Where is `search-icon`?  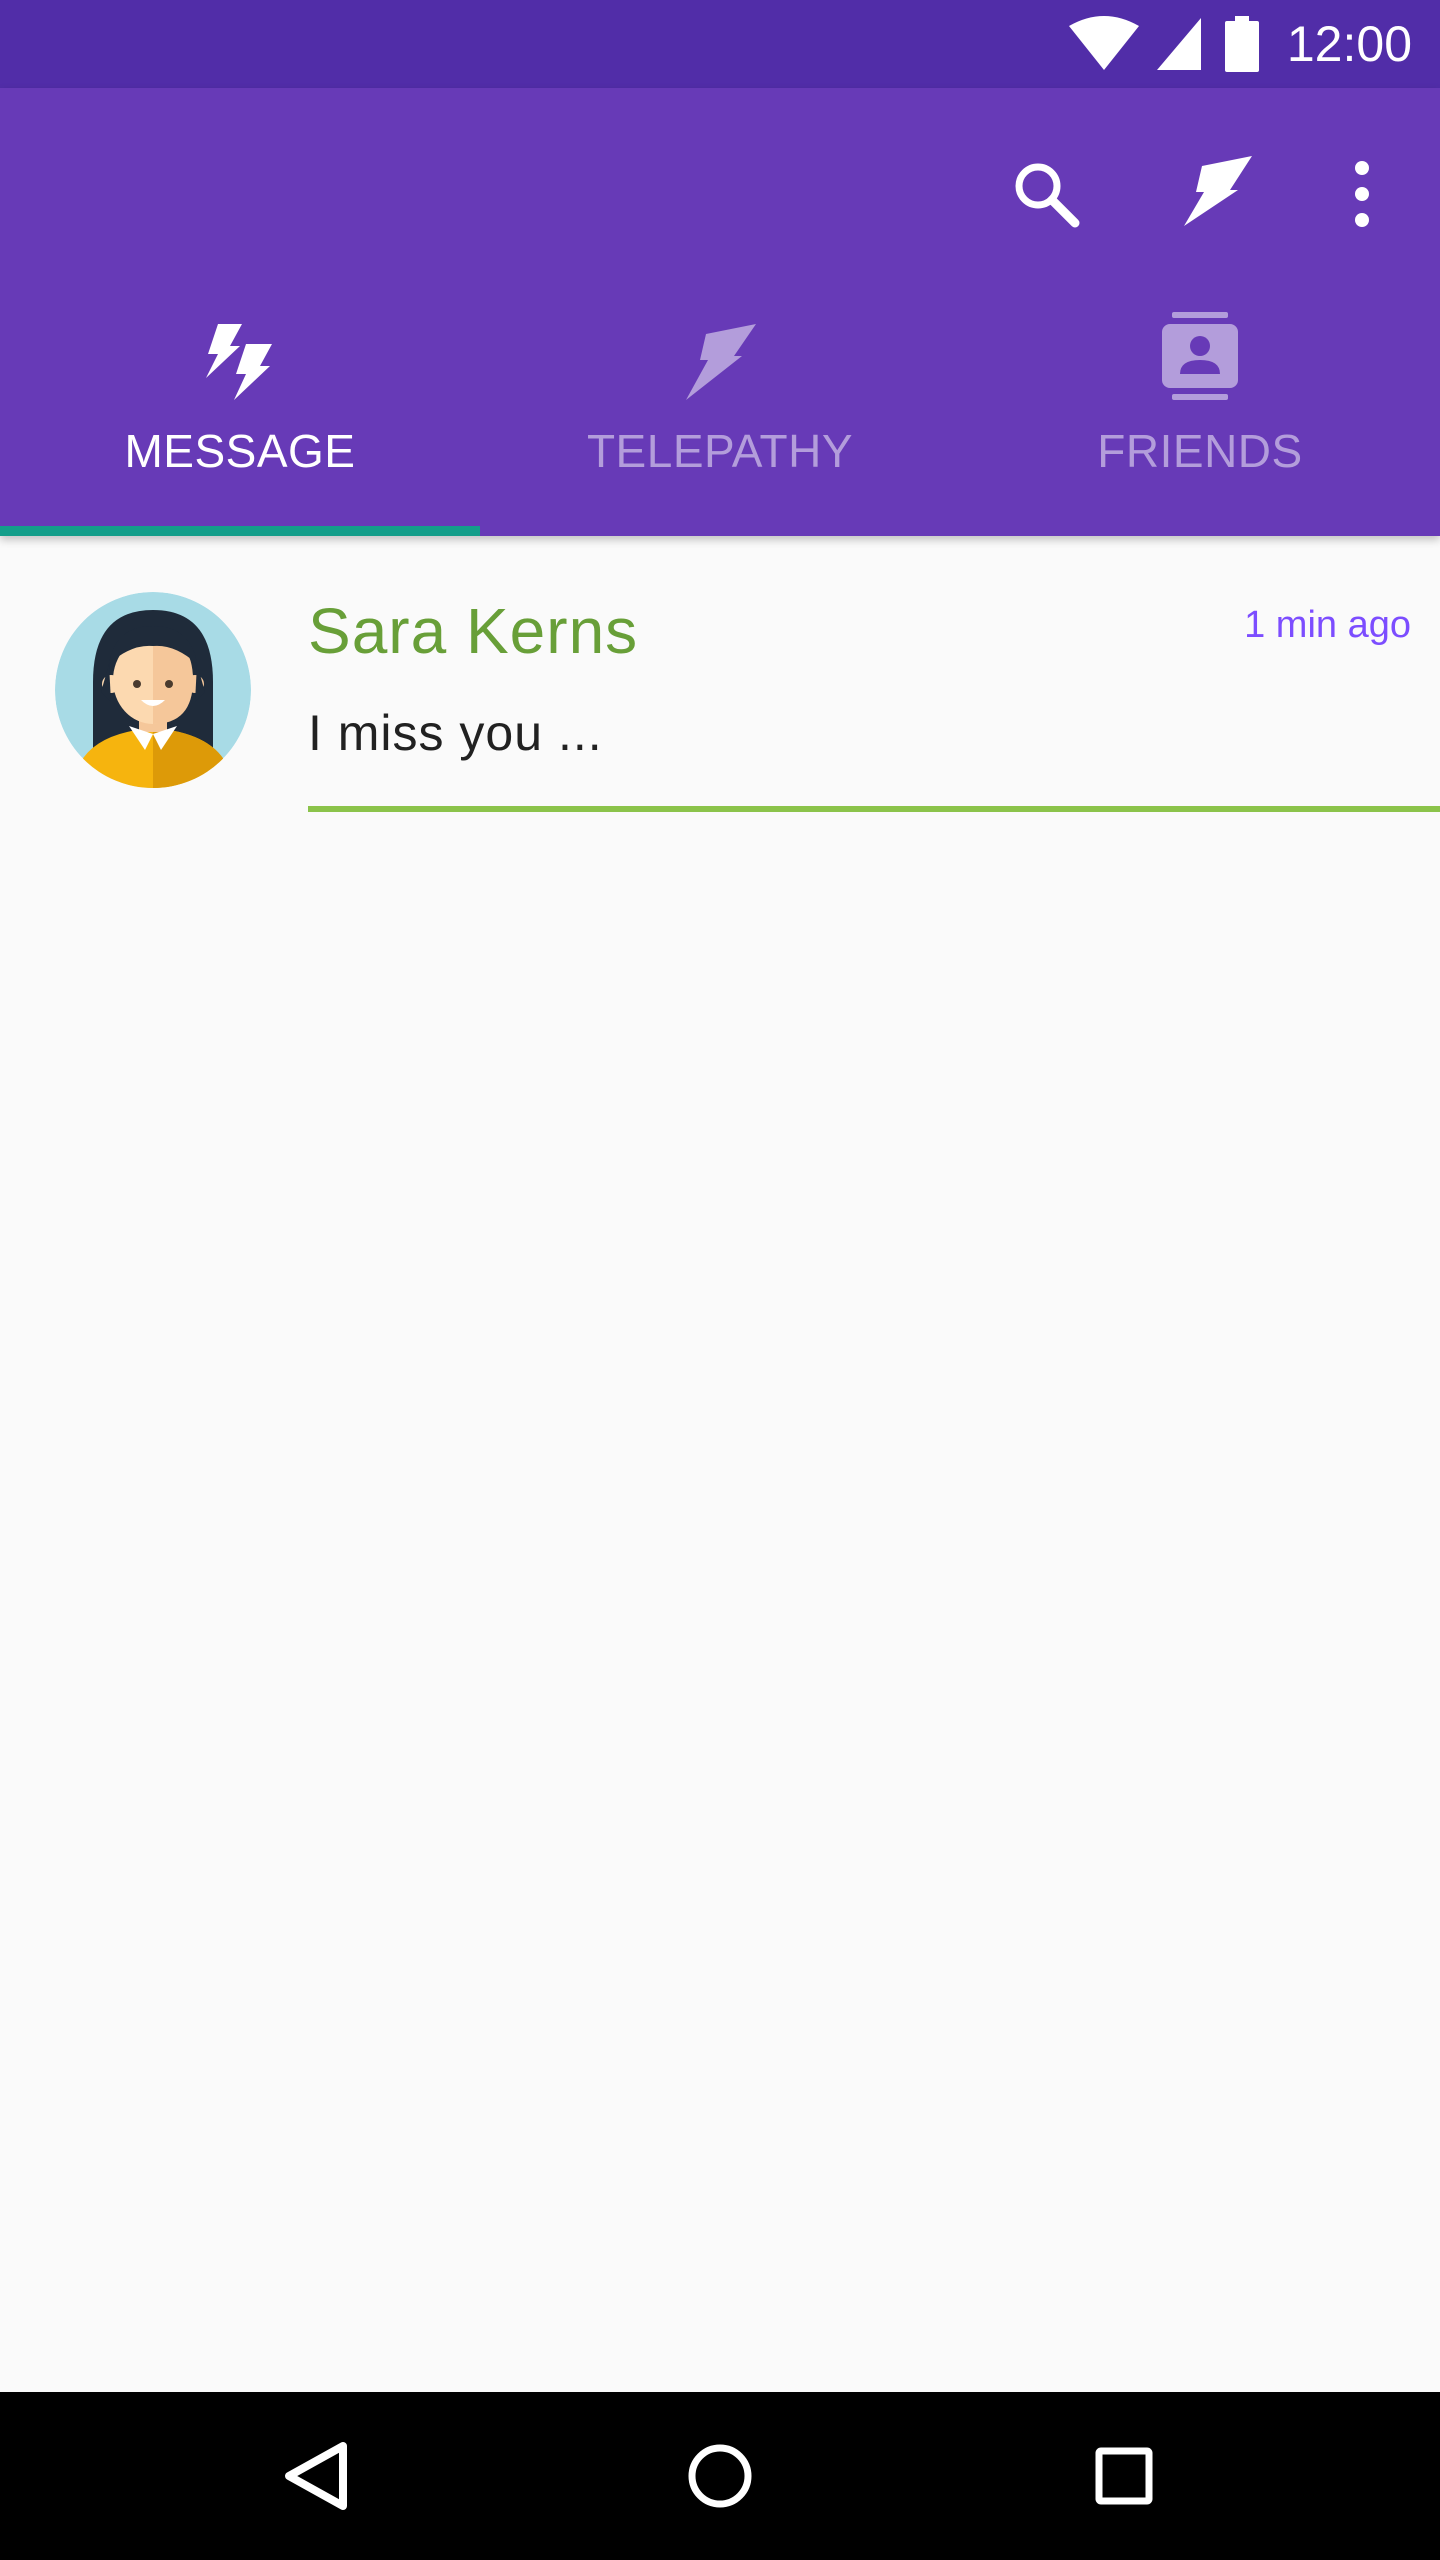 search-icon is located at coordinates (1046, 194).